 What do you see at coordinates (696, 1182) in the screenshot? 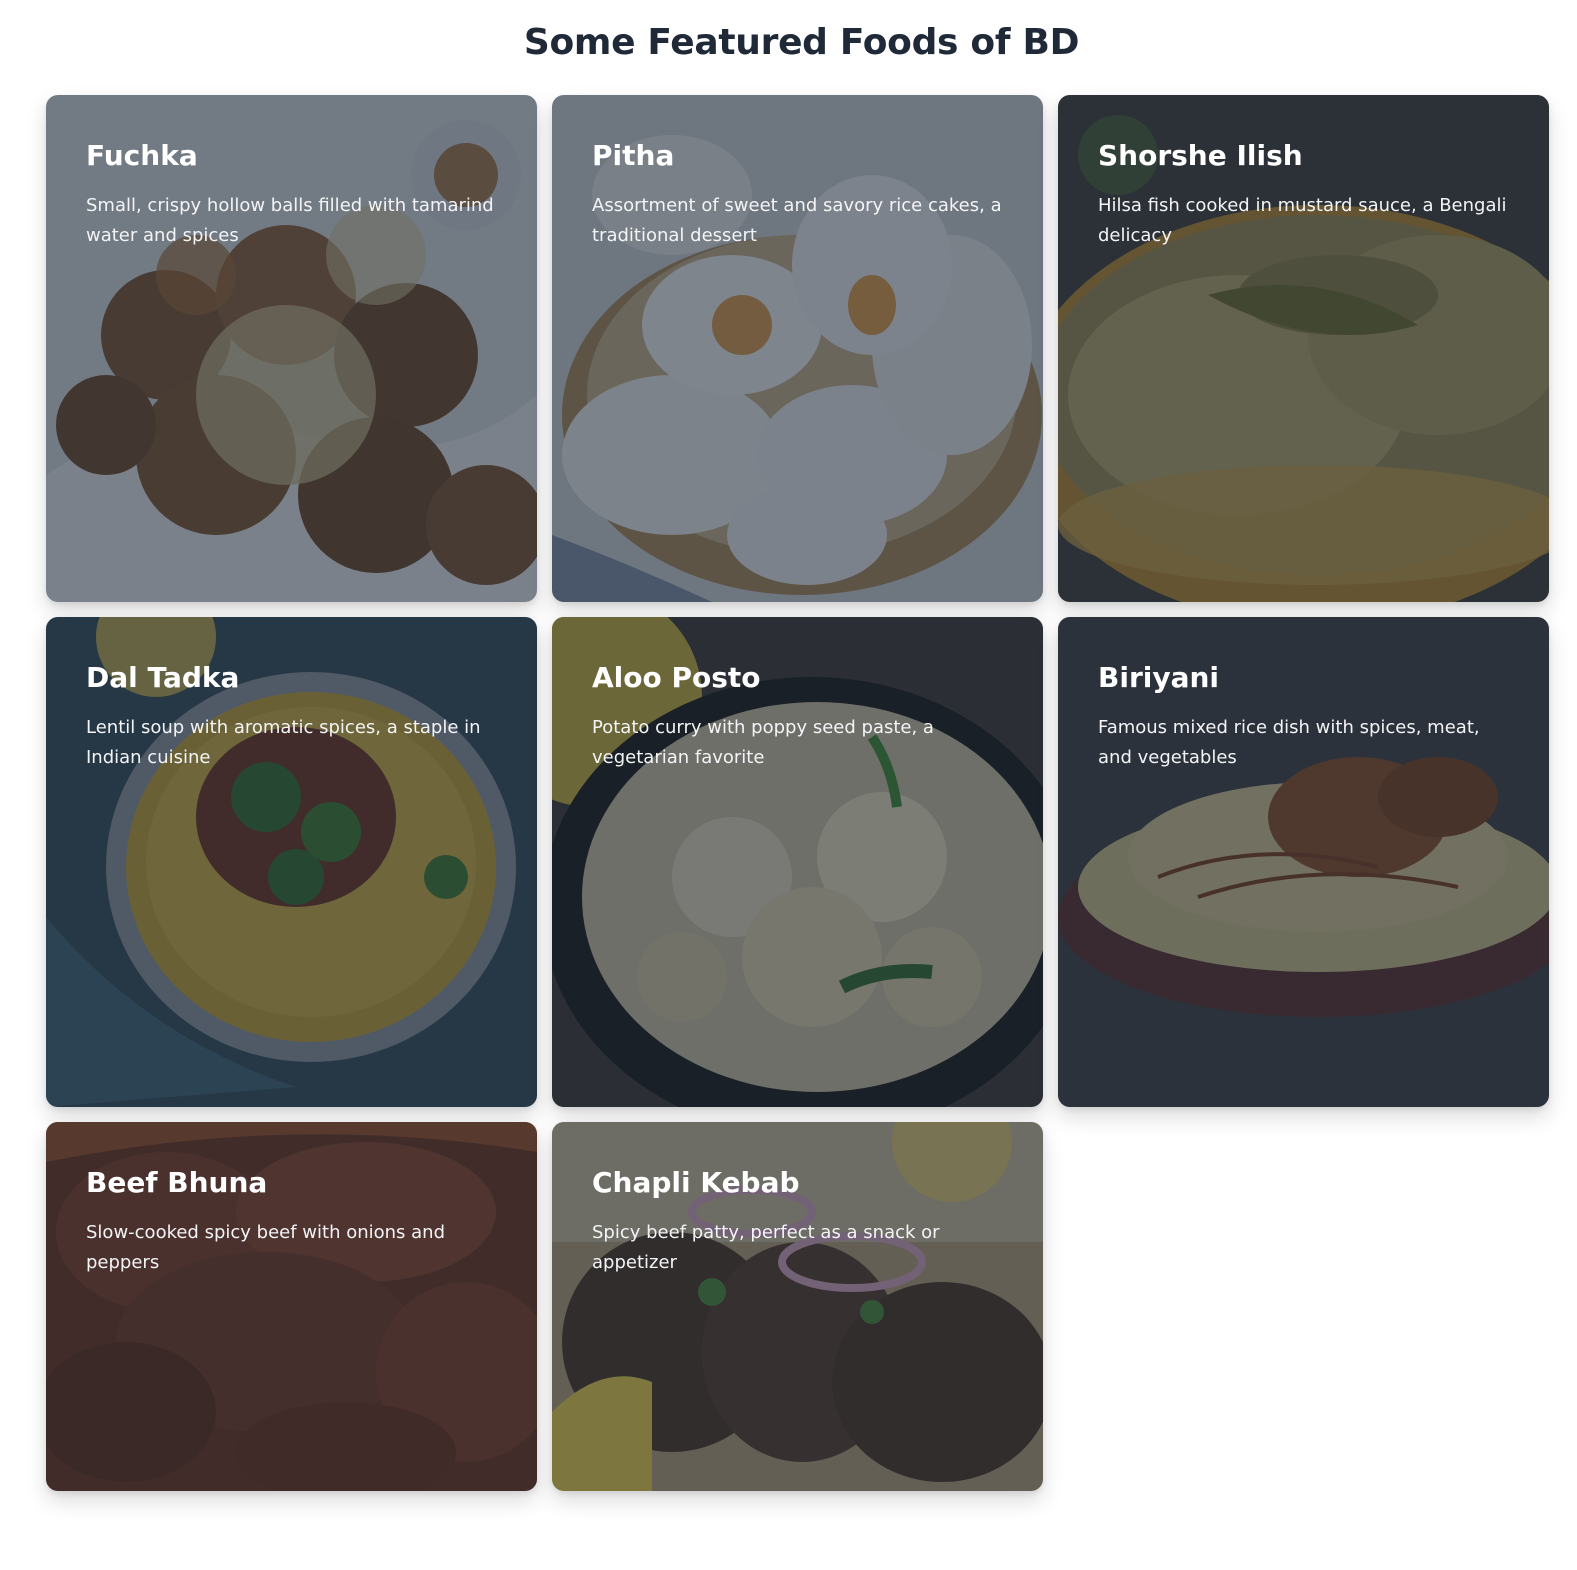
I see `food-name: Chapli Kebab` at bounding box center [696, 1182].